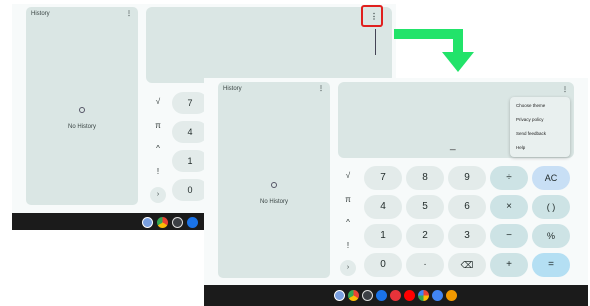 The width and height of the screenshot is (590, 306). What do you see at coordinates (269, 45) in the screenshot?
I see `result-display: ⋮` at bounding box center [269, 45].